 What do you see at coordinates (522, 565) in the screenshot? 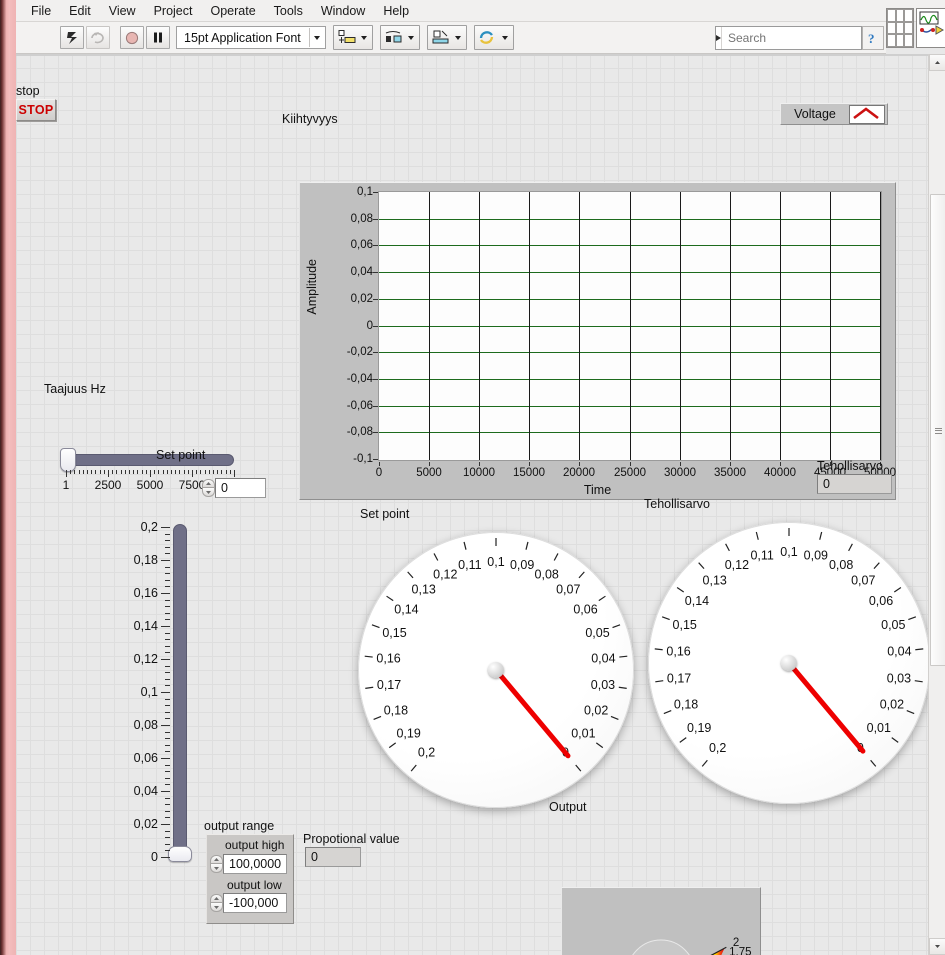
I see `gauge-tick-label: 0,09` at bounding box center [522, 565].